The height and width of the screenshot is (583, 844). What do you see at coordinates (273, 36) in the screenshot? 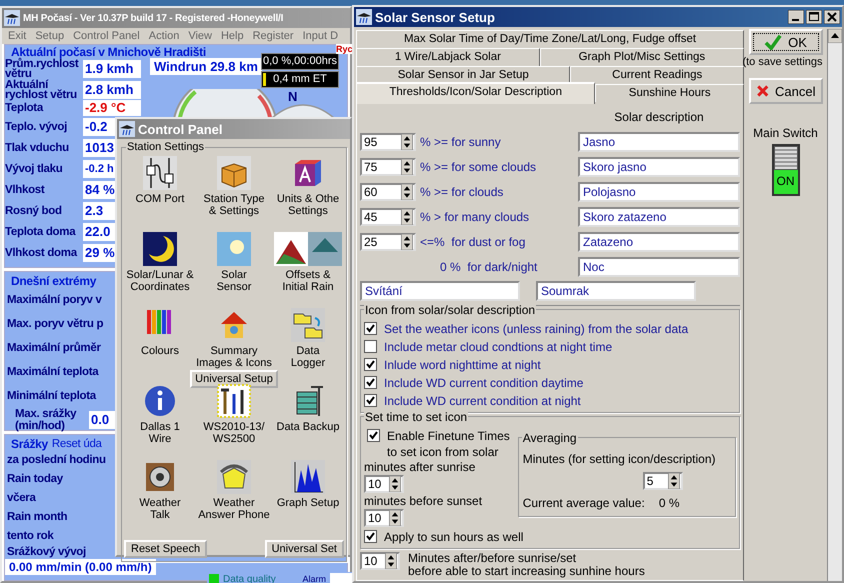
I see `menu-item: Register` at bounding box center [273, 36].